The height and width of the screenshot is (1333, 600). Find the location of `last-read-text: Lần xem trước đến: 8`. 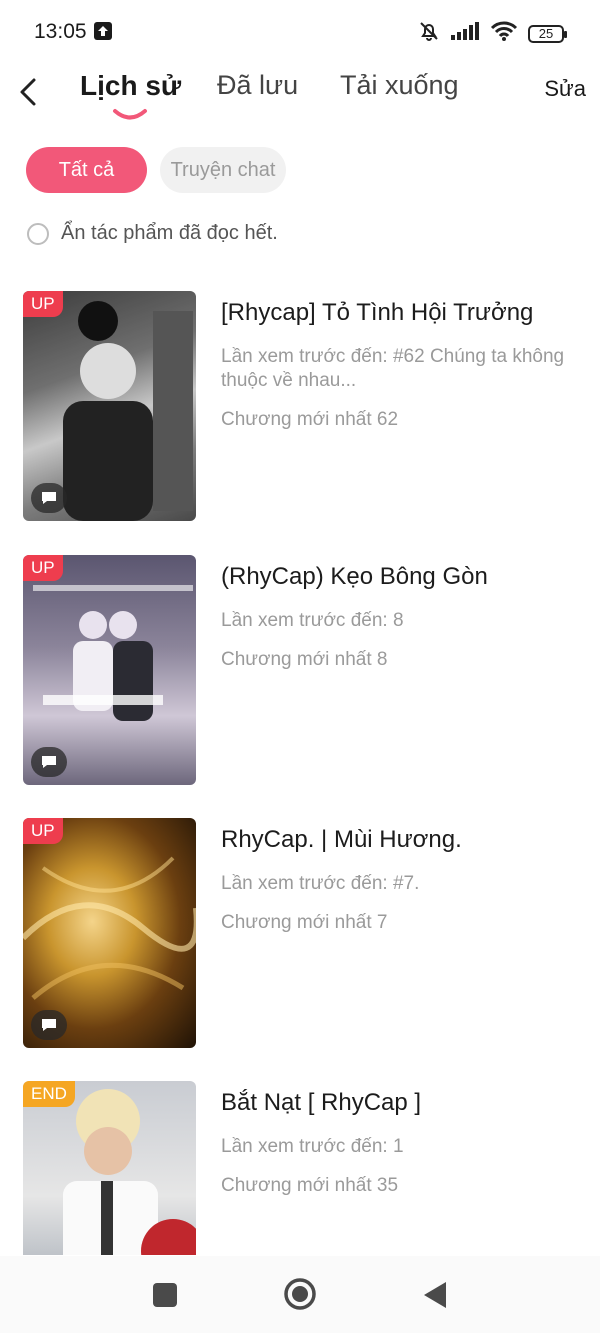

last-read-text: Lần xem trước đến: 8 is located at coordinates (312, 620).